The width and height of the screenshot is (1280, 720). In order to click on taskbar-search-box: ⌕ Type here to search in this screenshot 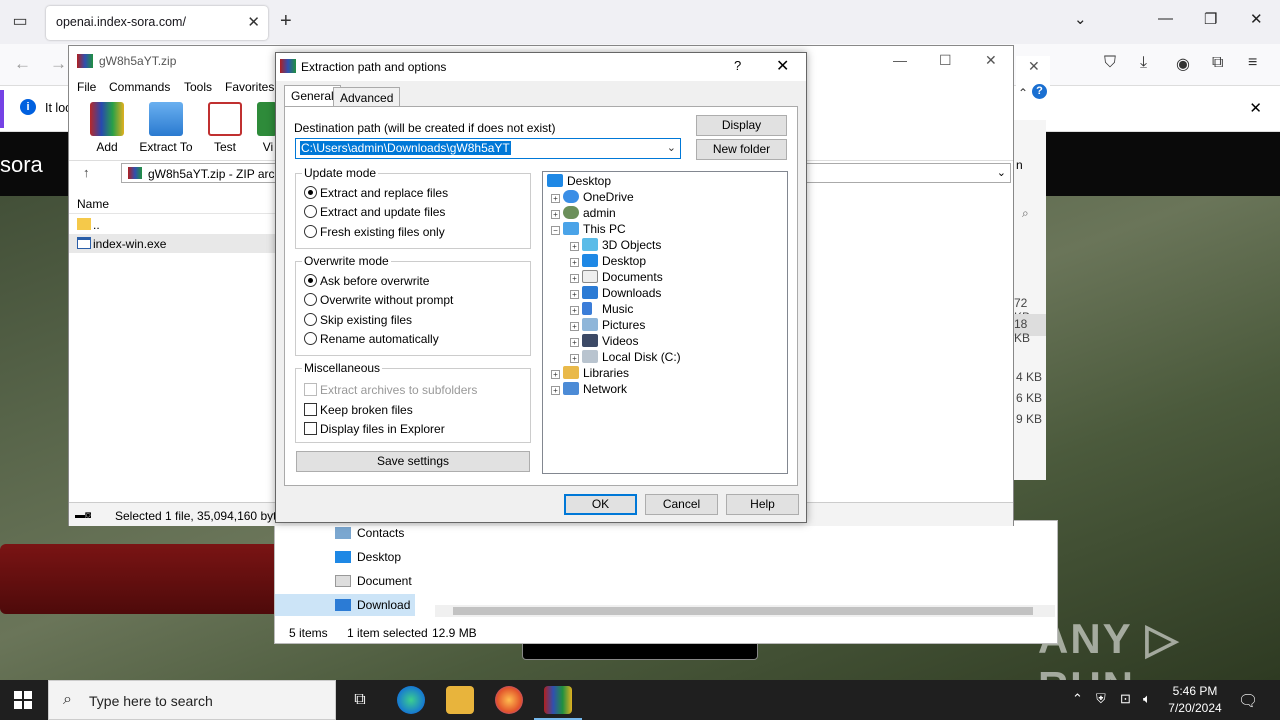, I will do `click(192, 700)`.